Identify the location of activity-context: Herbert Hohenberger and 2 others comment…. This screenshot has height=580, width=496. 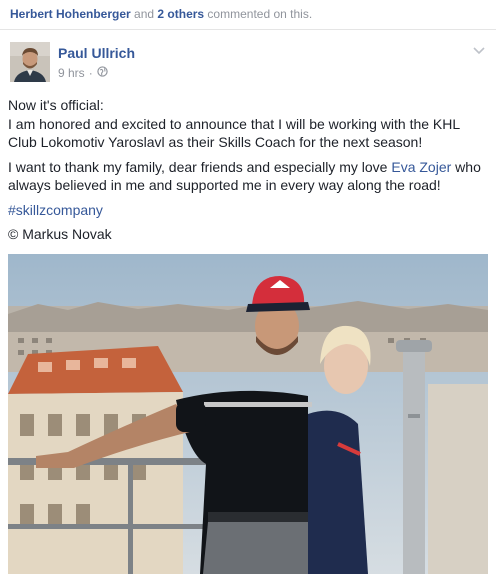
(248, 15).